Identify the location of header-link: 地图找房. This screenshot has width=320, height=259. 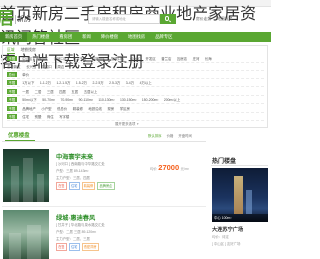
(224, 19).